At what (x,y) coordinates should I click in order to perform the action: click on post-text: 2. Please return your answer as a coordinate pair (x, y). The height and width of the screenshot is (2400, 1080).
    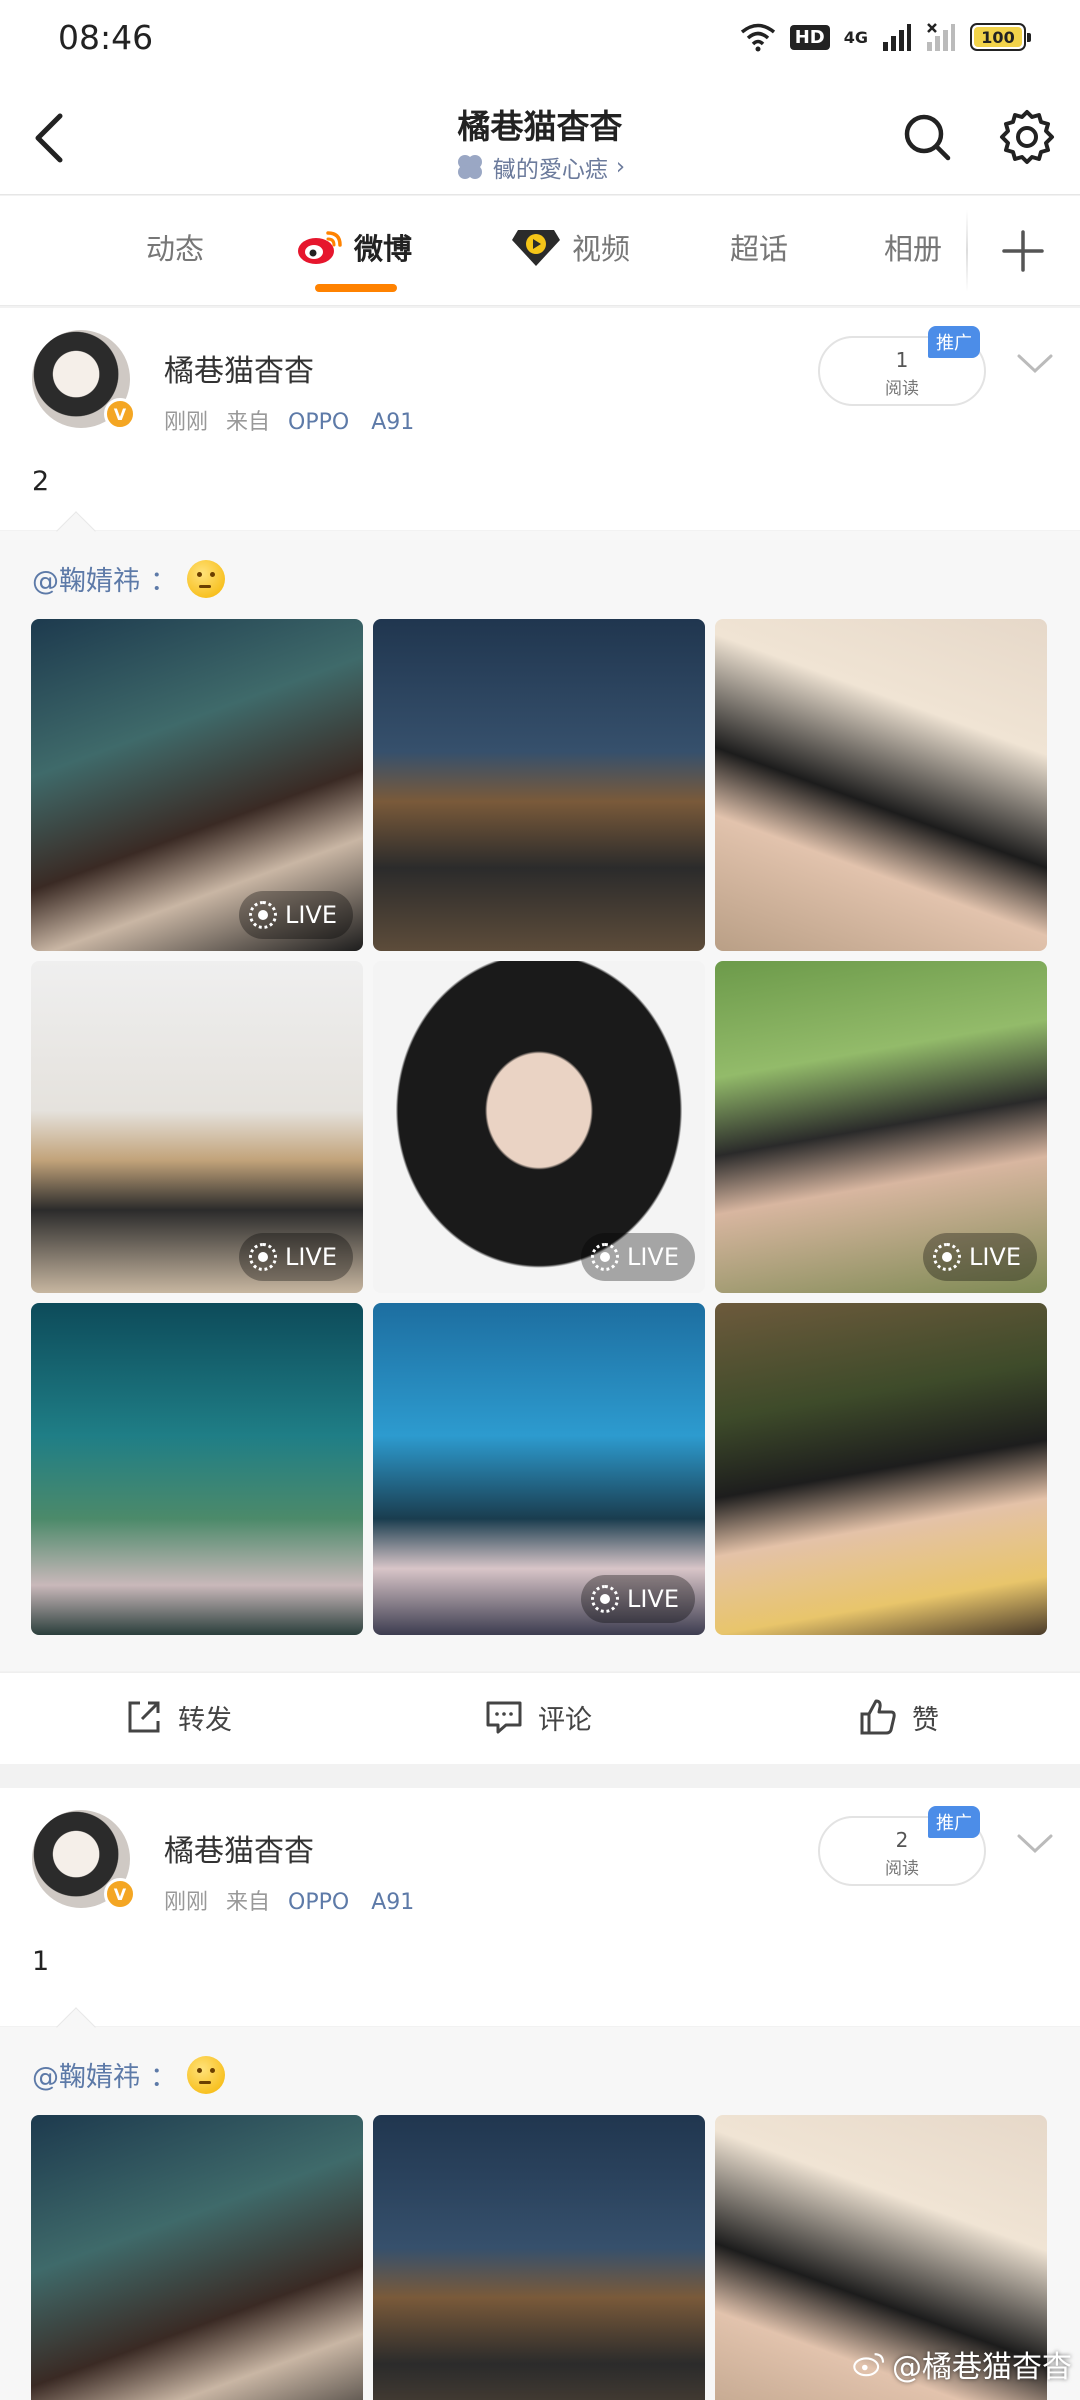
    Looking at the image, I should click on (41, 481).